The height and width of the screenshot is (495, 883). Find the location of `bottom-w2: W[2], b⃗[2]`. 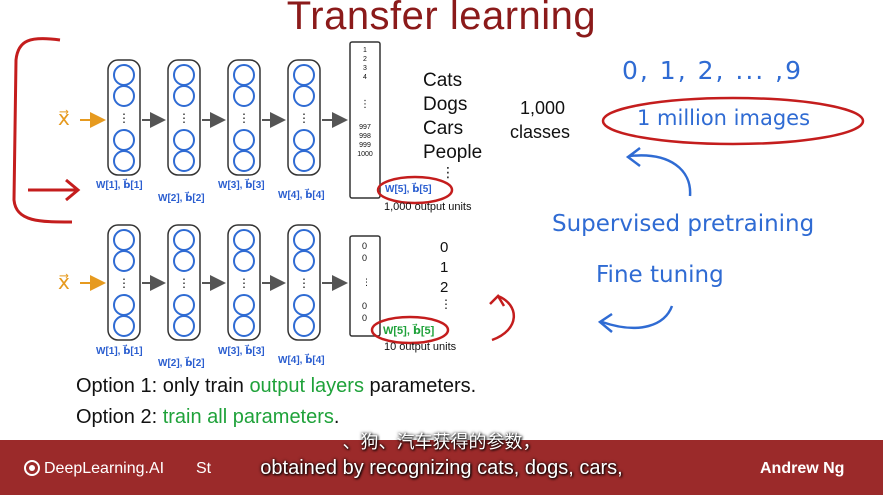

bottom-w2: W[2], b⃗[2] is located at coordinates (181, 363).